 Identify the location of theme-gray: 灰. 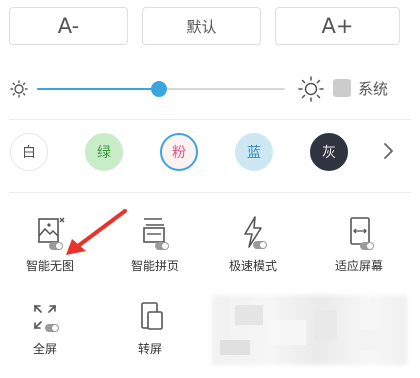
(329, 152).